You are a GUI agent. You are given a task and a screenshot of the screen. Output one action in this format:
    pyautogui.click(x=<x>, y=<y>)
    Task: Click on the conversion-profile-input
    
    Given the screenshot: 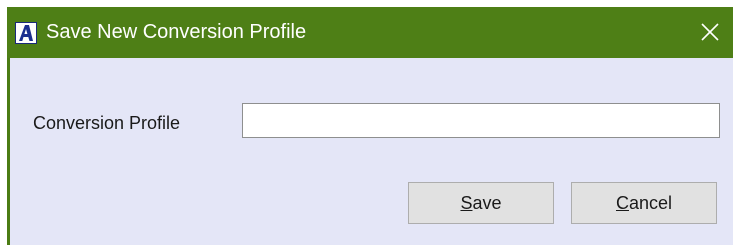 What is the action you would take?
    pyautogui.click(x=481, y=120)
    